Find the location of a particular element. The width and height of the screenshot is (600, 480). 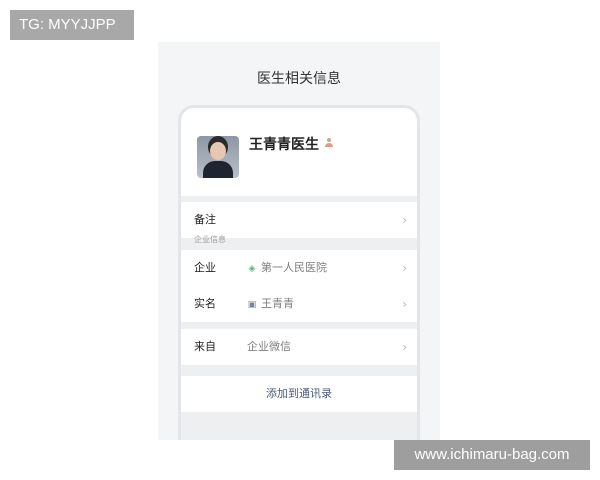

company-value-wrap: ◈ 第一人民医院 is located at coordinates (287, 268).